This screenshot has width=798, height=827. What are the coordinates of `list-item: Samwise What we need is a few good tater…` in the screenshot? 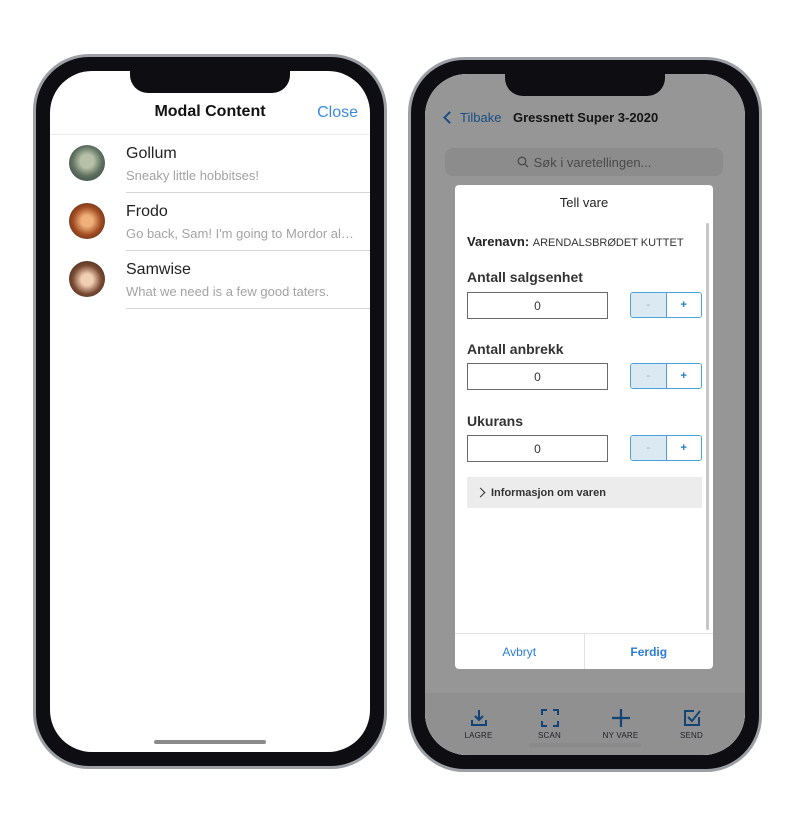 It's located at (210, 280).